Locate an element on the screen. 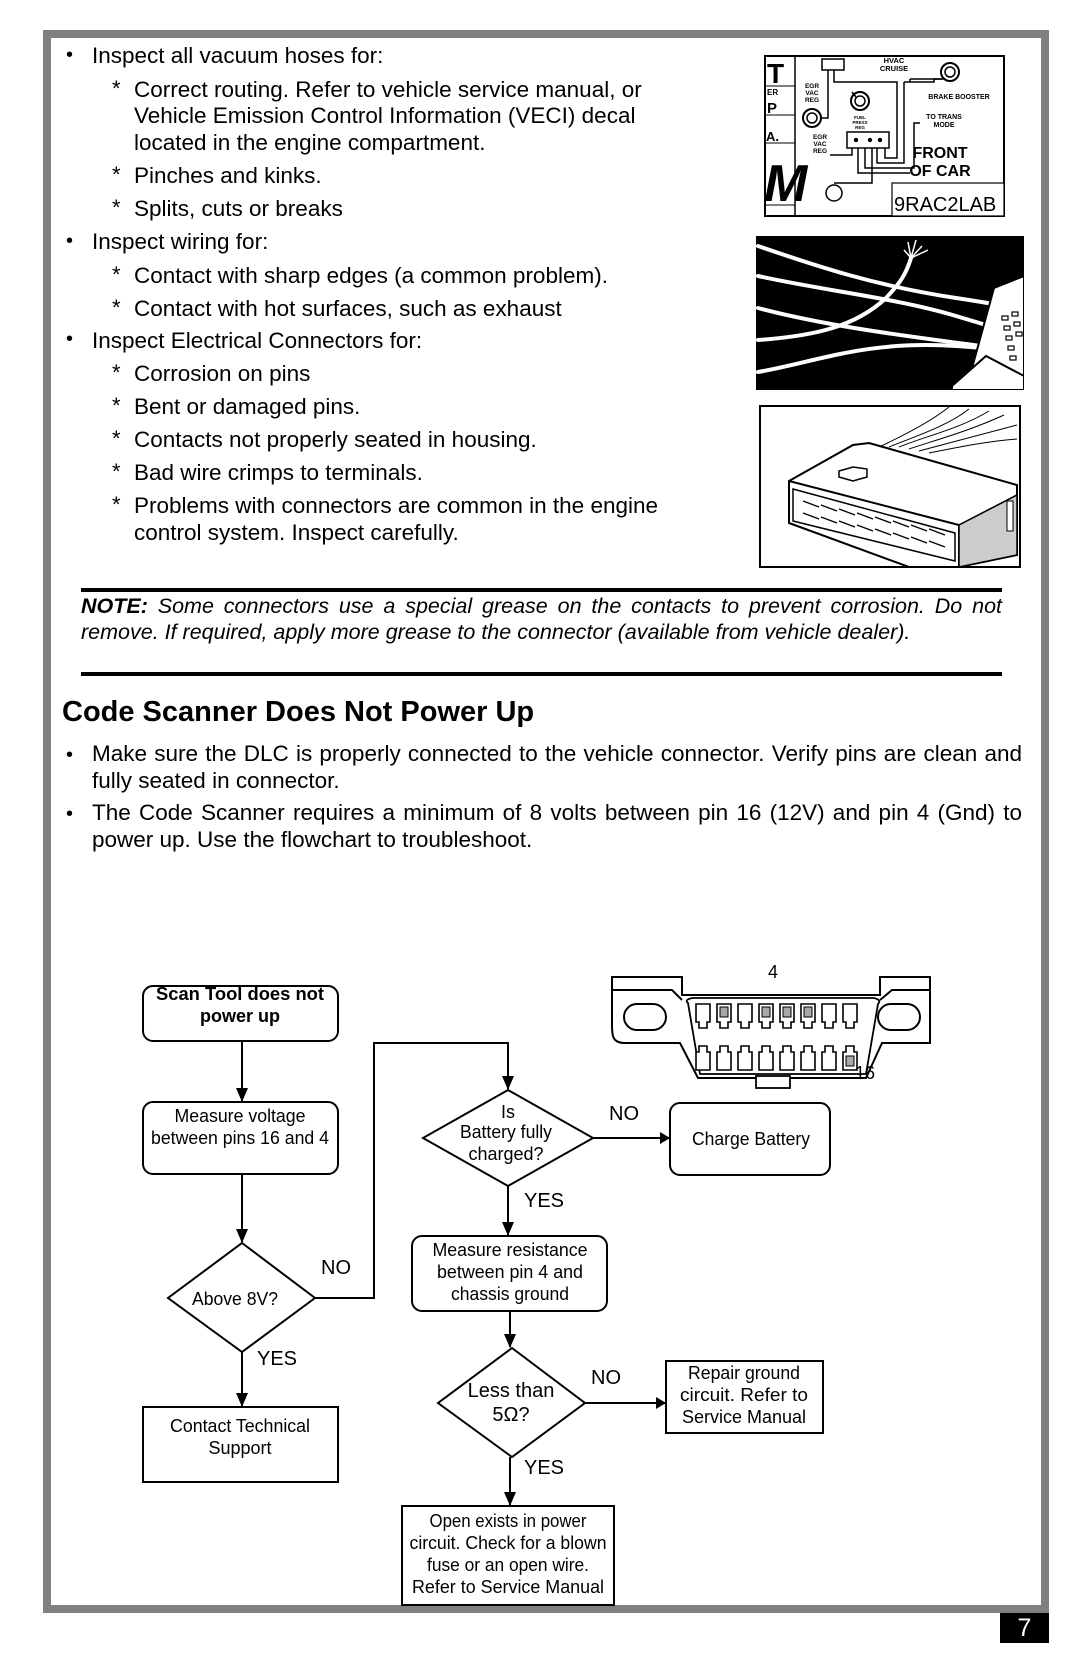 This screenshot has width=1080, height=1669. flow-resistance-text: between pin 4 and is located at coordinates (510, 1272).